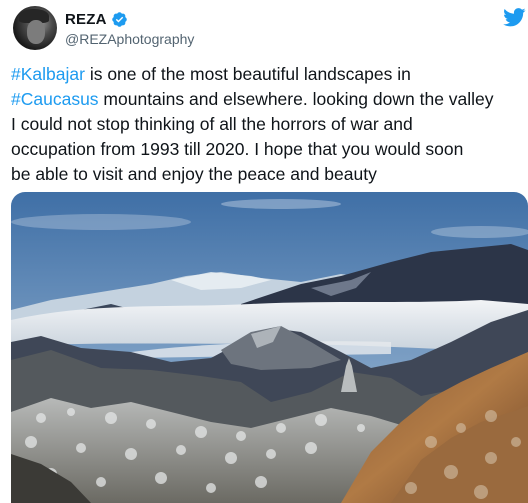  I want to click on verified-badge-icon, so click(119, 19).